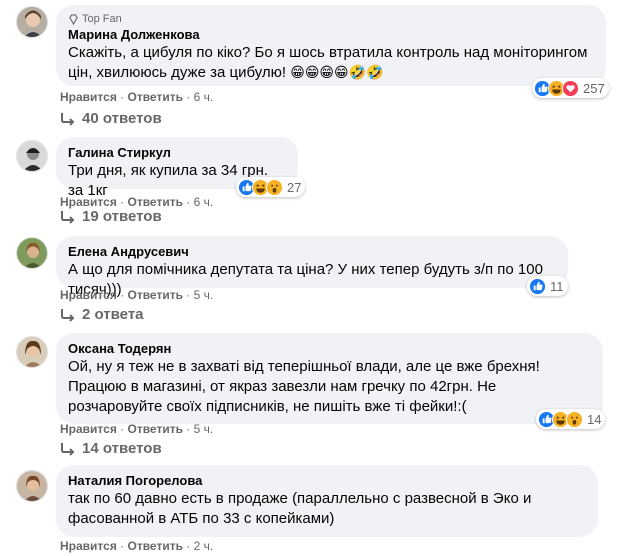  I want to click on reaction-count: 257, so click(594, 88).